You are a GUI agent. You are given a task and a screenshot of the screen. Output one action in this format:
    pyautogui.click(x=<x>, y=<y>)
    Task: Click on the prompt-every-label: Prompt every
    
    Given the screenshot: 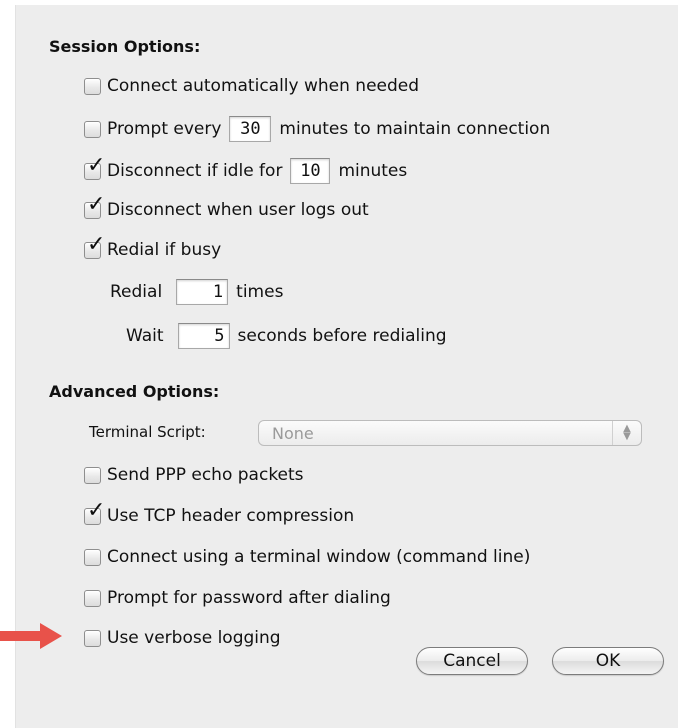 What is the action you would take?
    pyautogui.click(x=164, y=129)
    